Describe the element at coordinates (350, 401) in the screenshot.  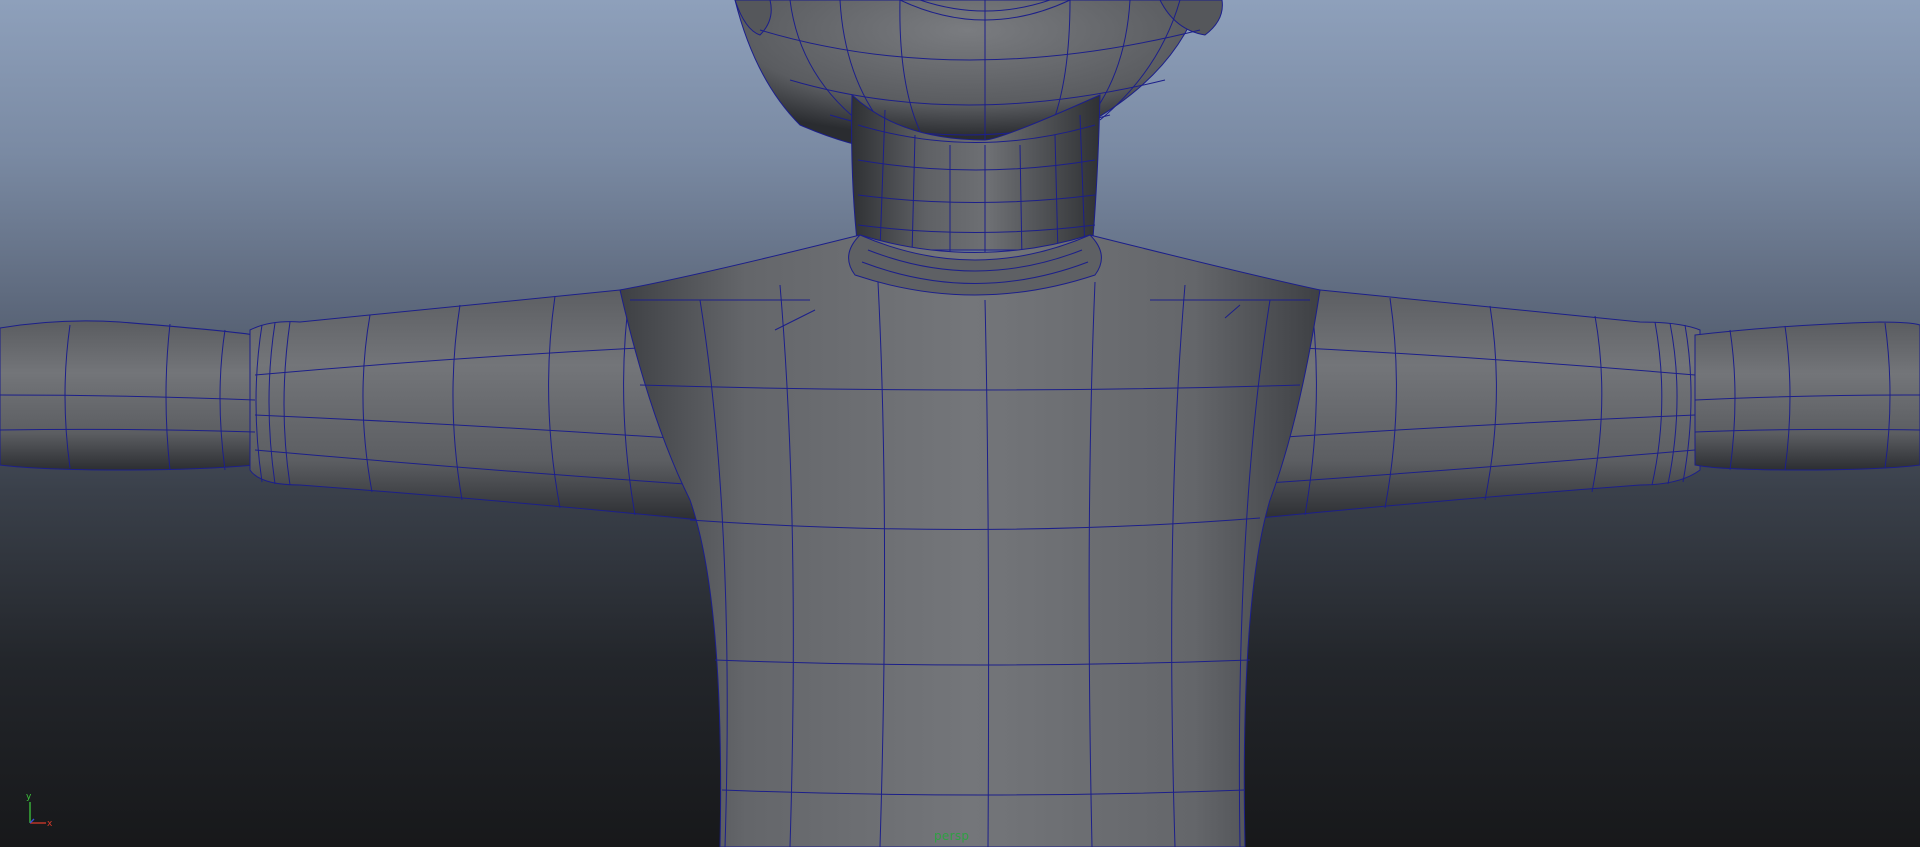
I see `left-arm-mesh` at that location.